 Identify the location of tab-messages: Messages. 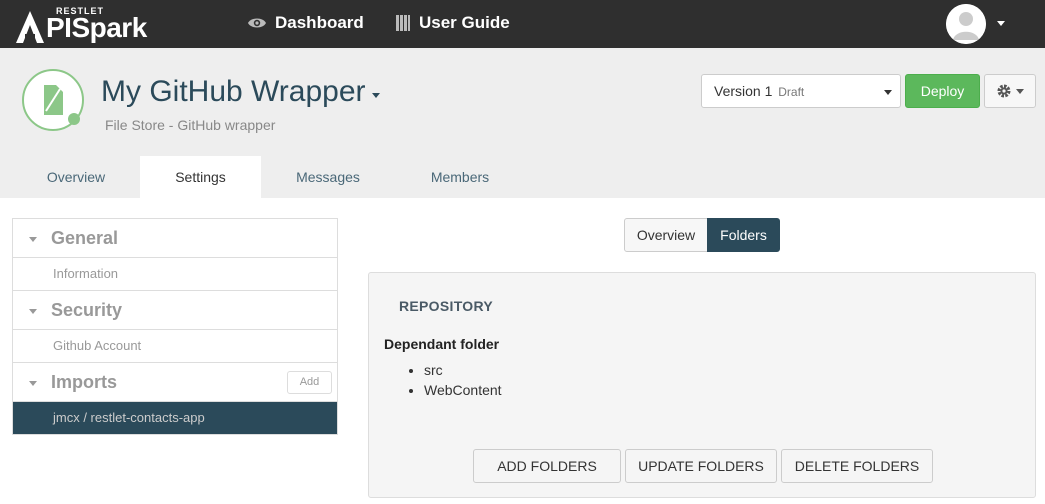
(328, 177).